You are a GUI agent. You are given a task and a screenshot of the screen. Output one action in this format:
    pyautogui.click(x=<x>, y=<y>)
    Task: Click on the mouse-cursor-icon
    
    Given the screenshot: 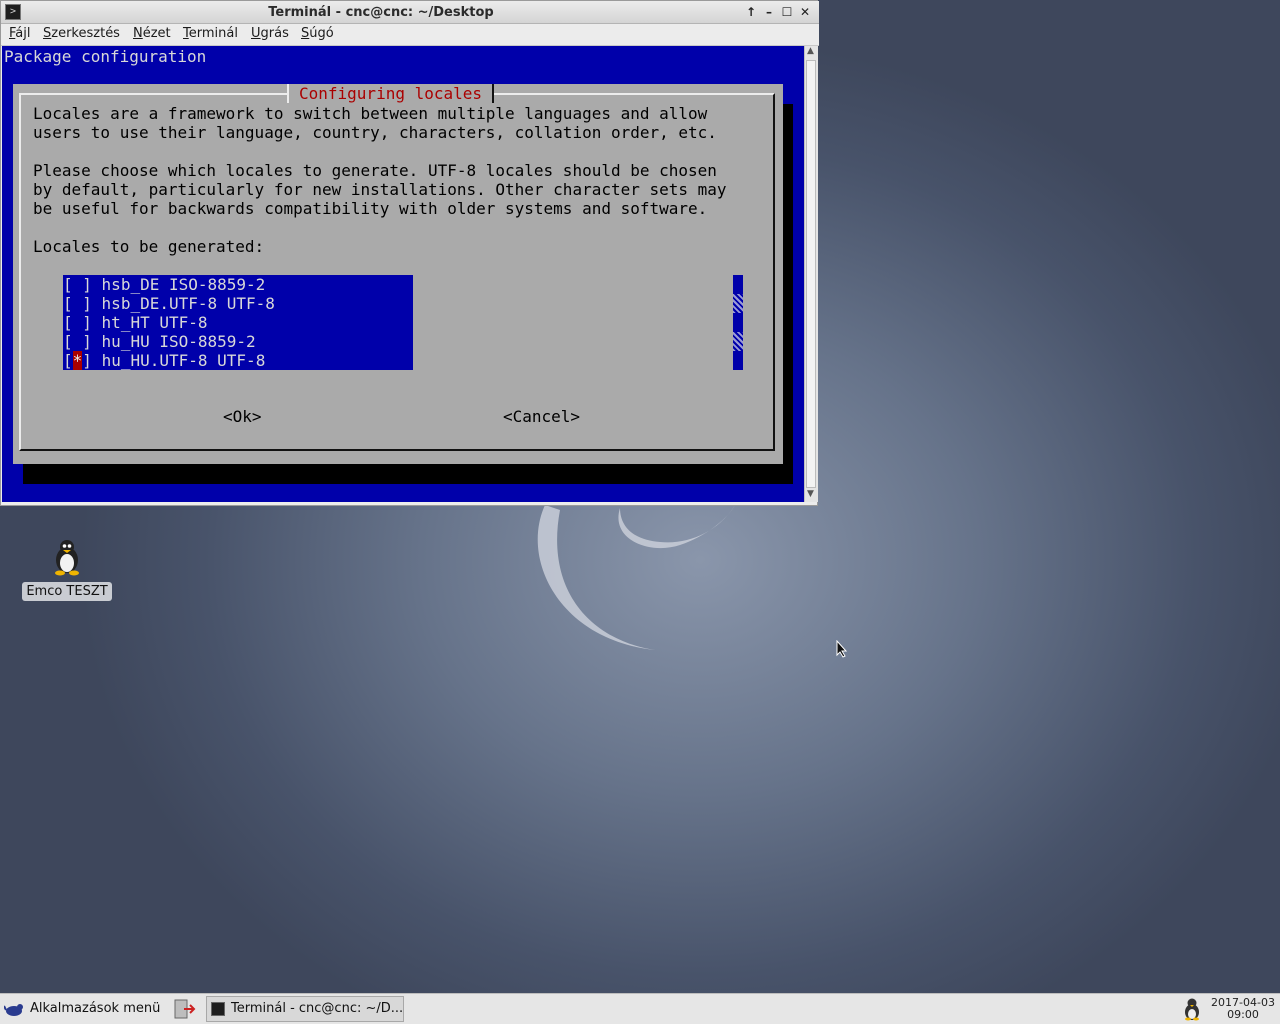 What is the action you would take?
    pyautogui.click(x=842, y=649)
    